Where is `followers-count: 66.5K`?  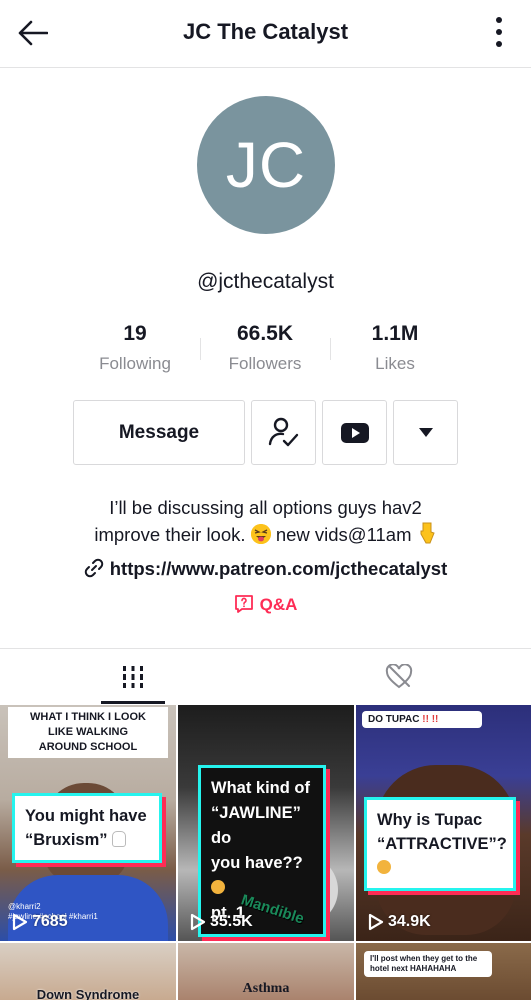 followers-count: 66.5K is located at coordinates (265, 333).